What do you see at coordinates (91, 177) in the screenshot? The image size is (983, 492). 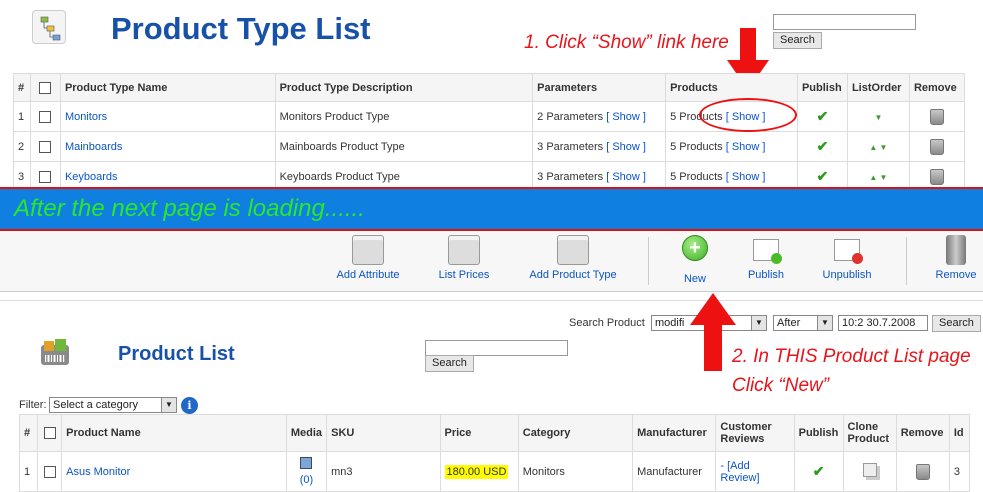 I see `product-type-name-link: Keyboards` at bounding box center [91, 177].